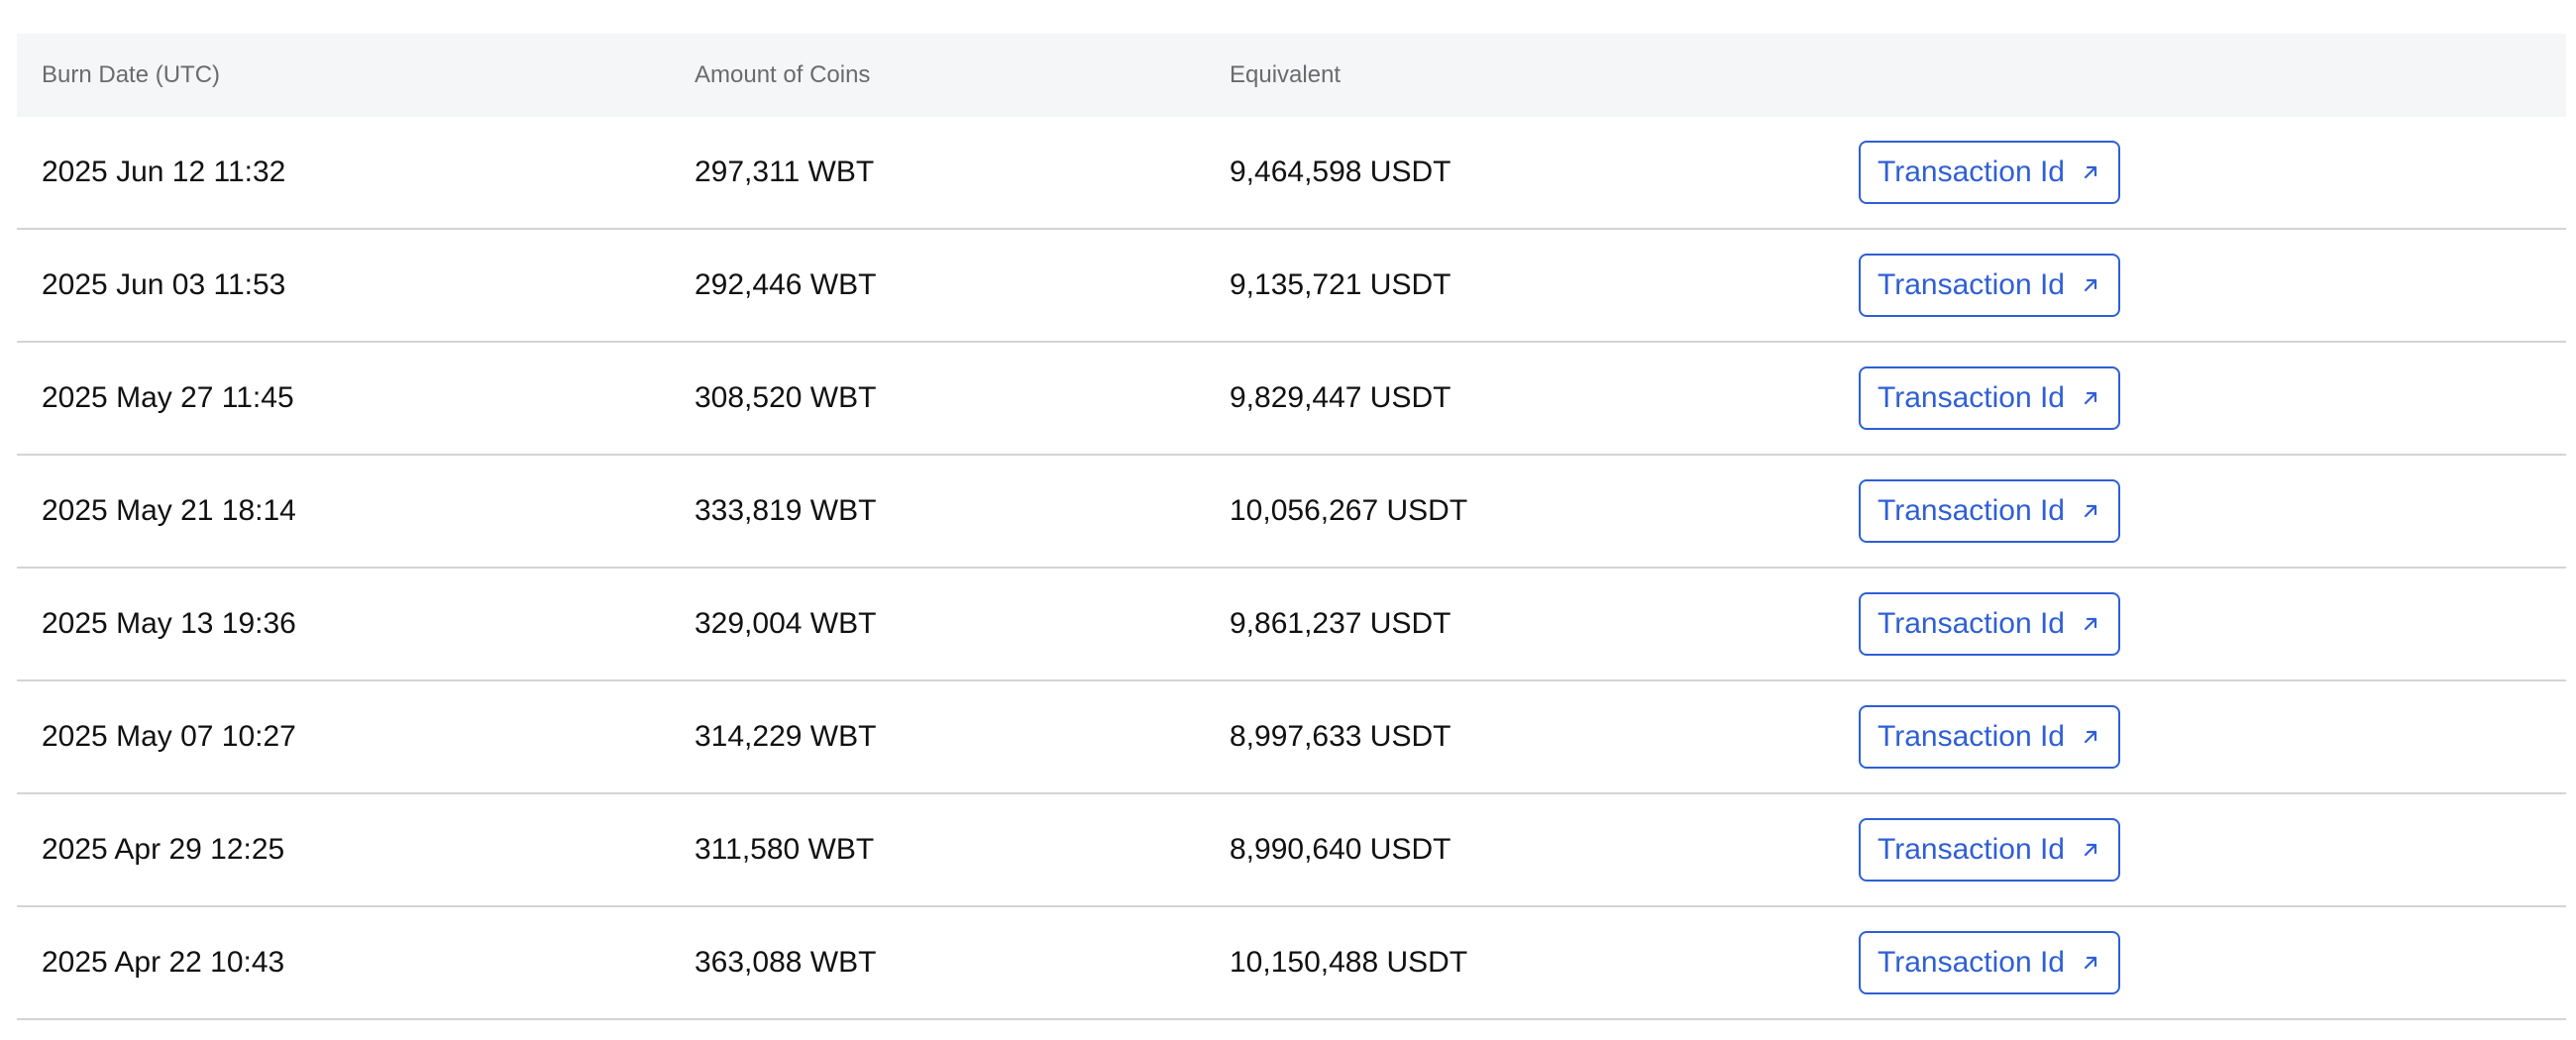 The height and width of the screenshot is (1040, 2576). What do you see at coordinates (786, 397) in the screenshot?
I see `amount-cell: 308,520 WBT` at bounding box center [786, 397].